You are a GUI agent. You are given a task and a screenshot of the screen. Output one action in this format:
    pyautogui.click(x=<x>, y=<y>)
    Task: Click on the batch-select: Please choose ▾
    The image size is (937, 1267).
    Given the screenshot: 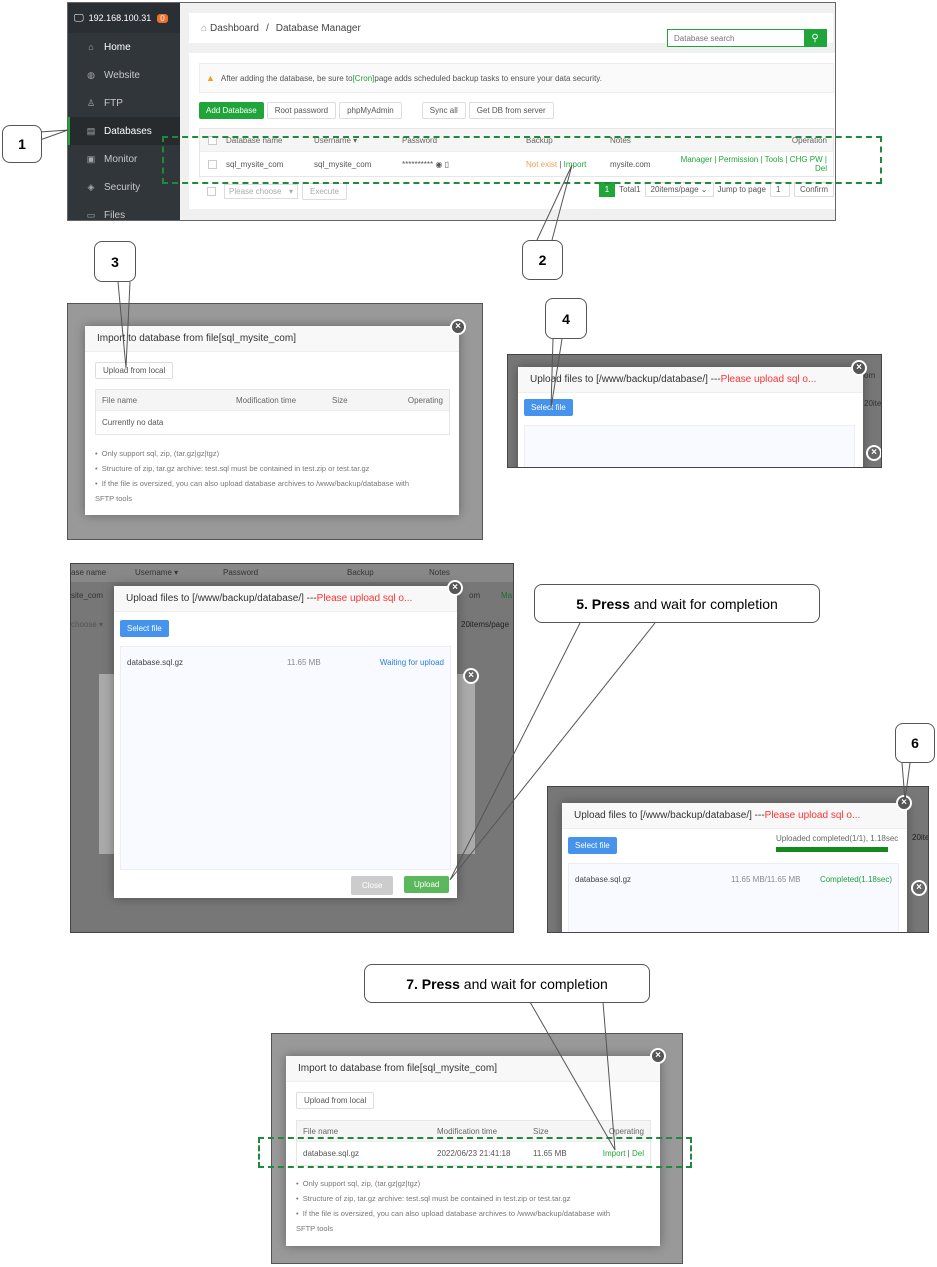 What is the action you would take?
    pyautogui.click(x=261, y=191)
    